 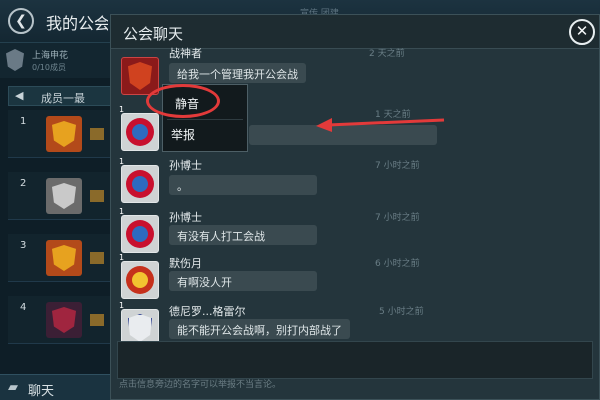 I want to click on rank-row-2: 2, so click(x=60, y=196).